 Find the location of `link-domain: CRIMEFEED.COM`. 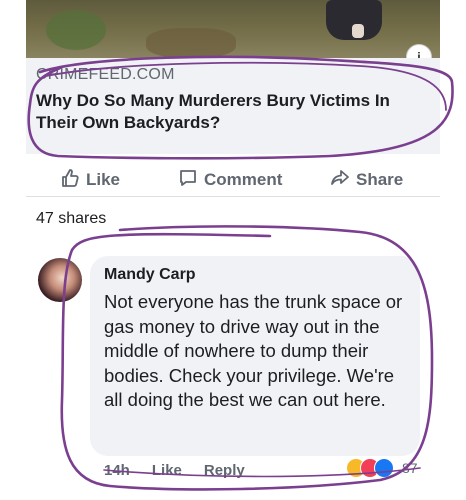

link-domain: CRIMEFEED.COM is located at coordinates (105, 74).